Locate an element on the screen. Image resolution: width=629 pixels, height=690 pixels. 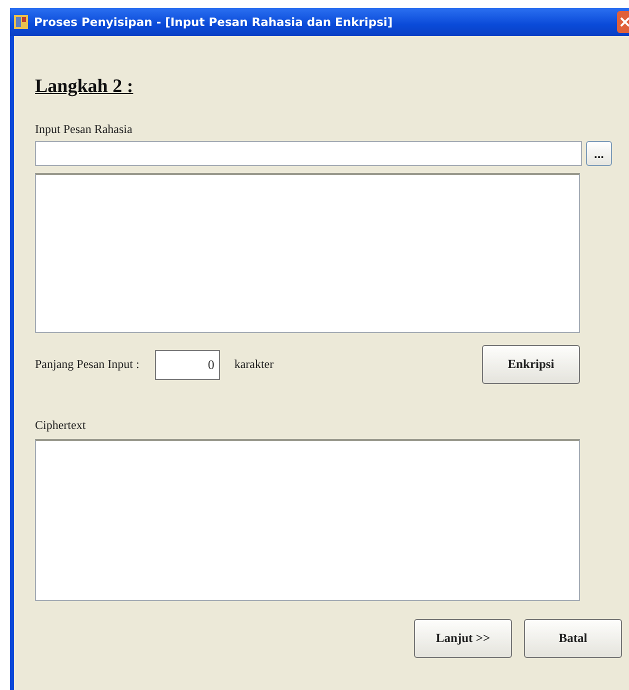
close-icon is located at coordinates (623, 22).